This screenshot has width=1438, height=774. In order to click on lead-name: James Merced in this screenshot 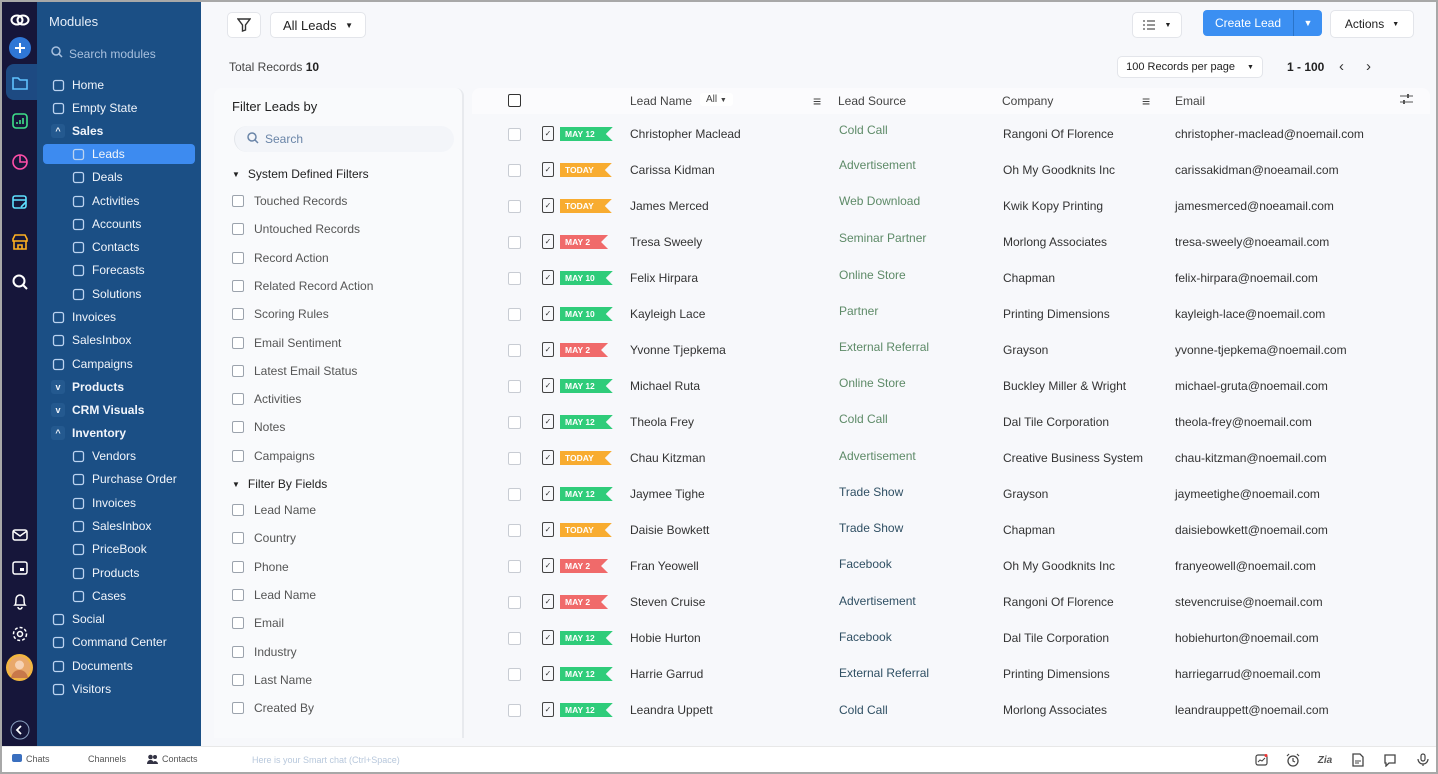, I will do `click(669, 206)`.